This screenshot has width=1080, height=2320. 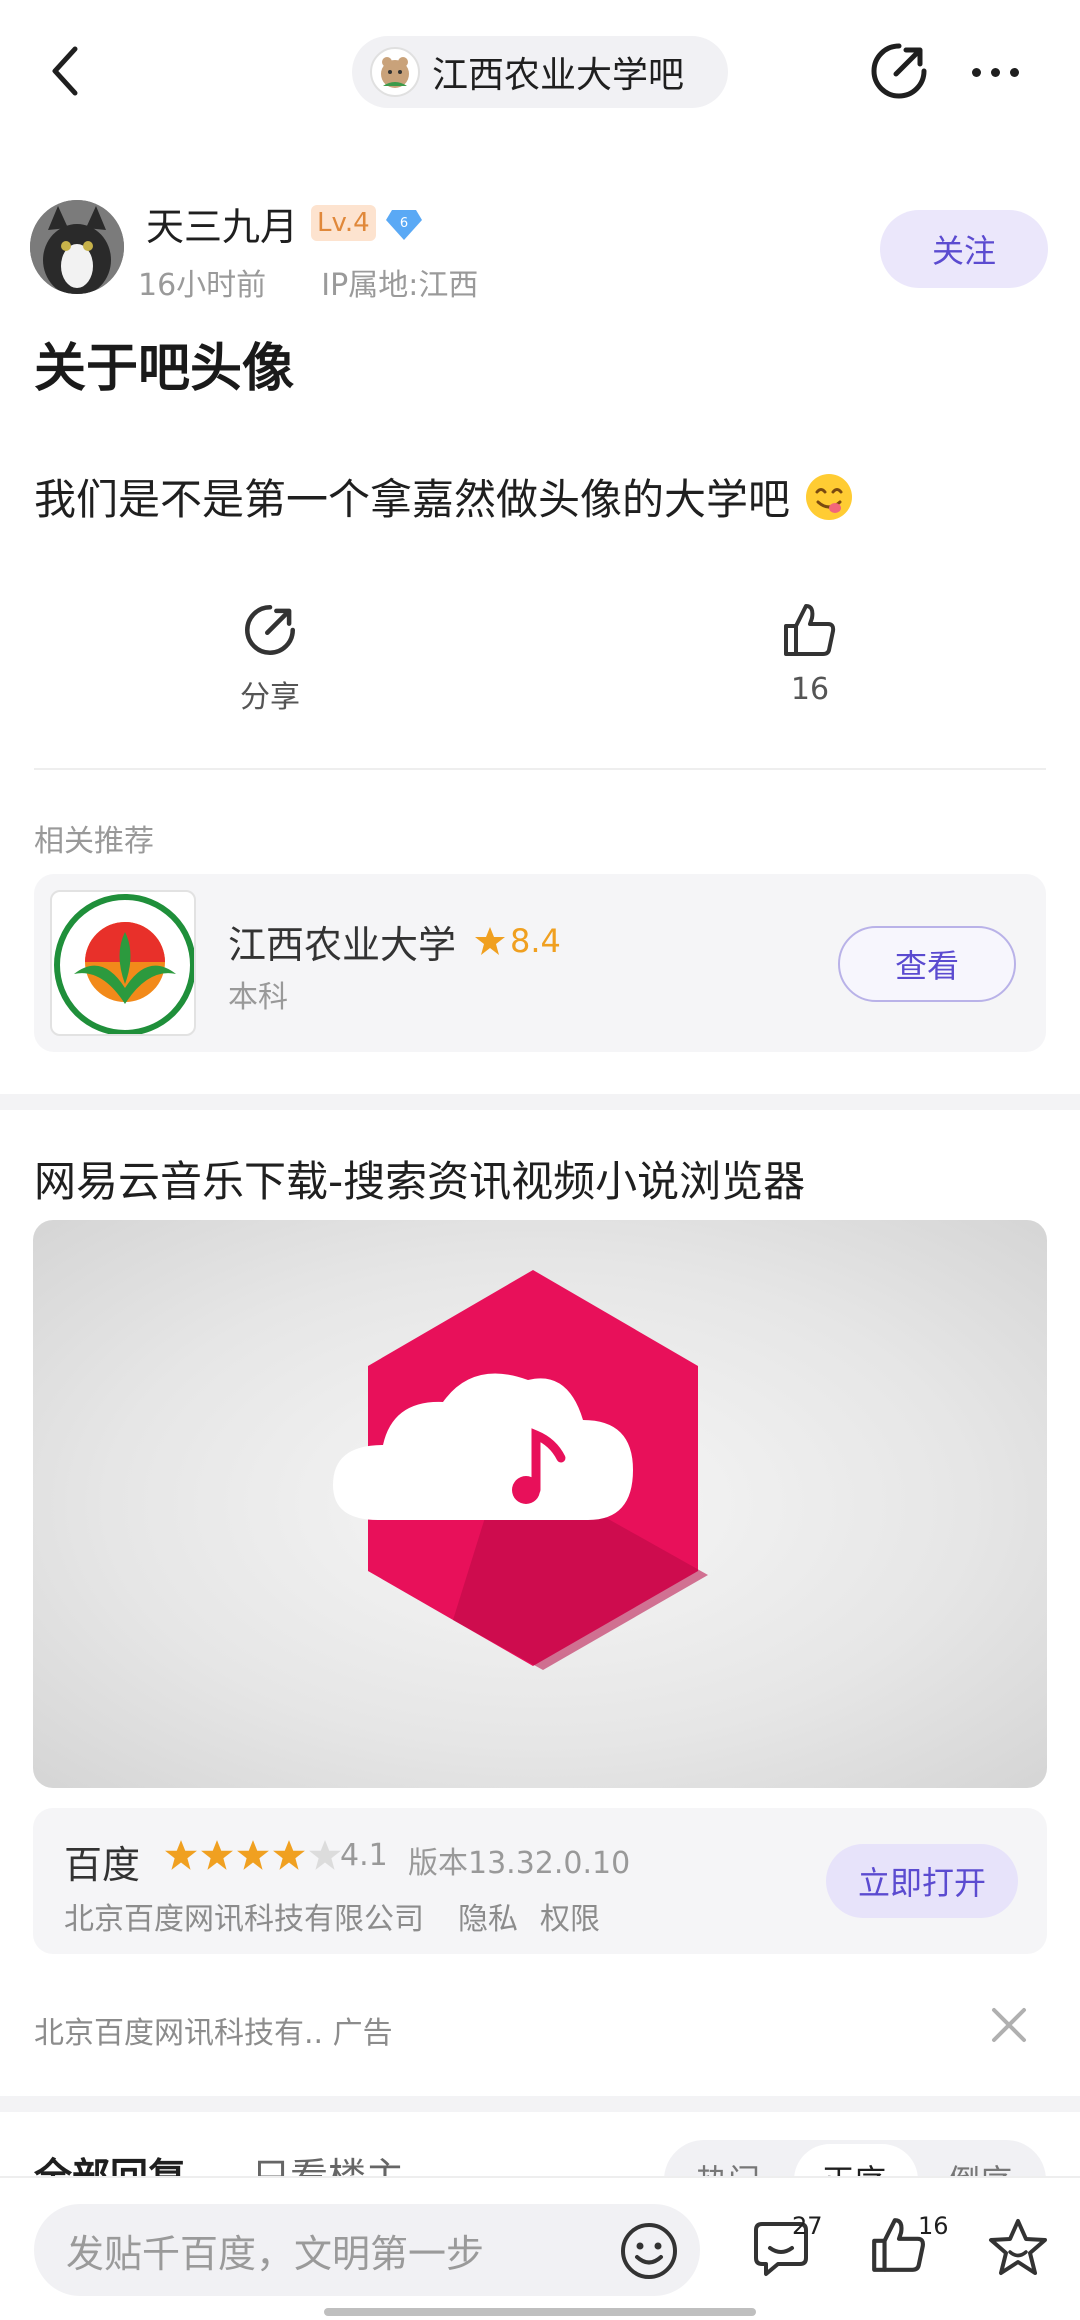 I want to click on star-outline-icon, so click(x=1018, y=2247).